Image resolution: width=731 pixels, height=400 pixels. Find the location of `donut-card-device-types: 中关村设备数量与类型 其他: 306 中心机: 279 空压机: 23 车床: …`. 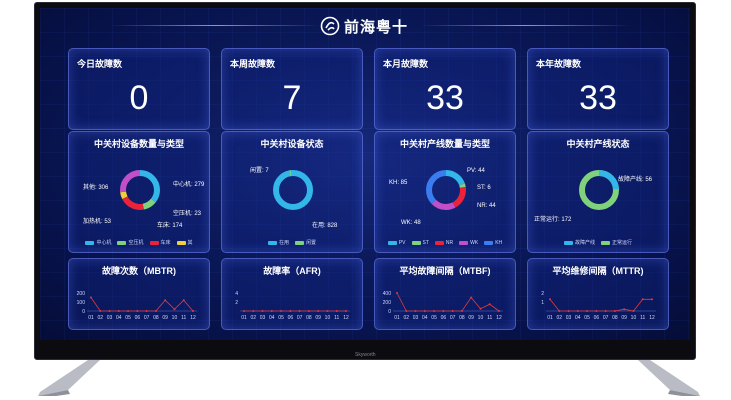

donut-card-device-types: 中关村设备数量与类型 其他: 306 中心机: 279 空压机: 23 车床: … is located at coordinates (139, 192).